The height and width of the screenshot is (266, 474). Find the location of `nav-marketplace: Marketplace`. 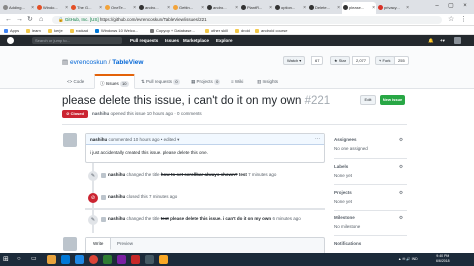

nav-marketplace: Marketplace is located at coordinates (196, 40).